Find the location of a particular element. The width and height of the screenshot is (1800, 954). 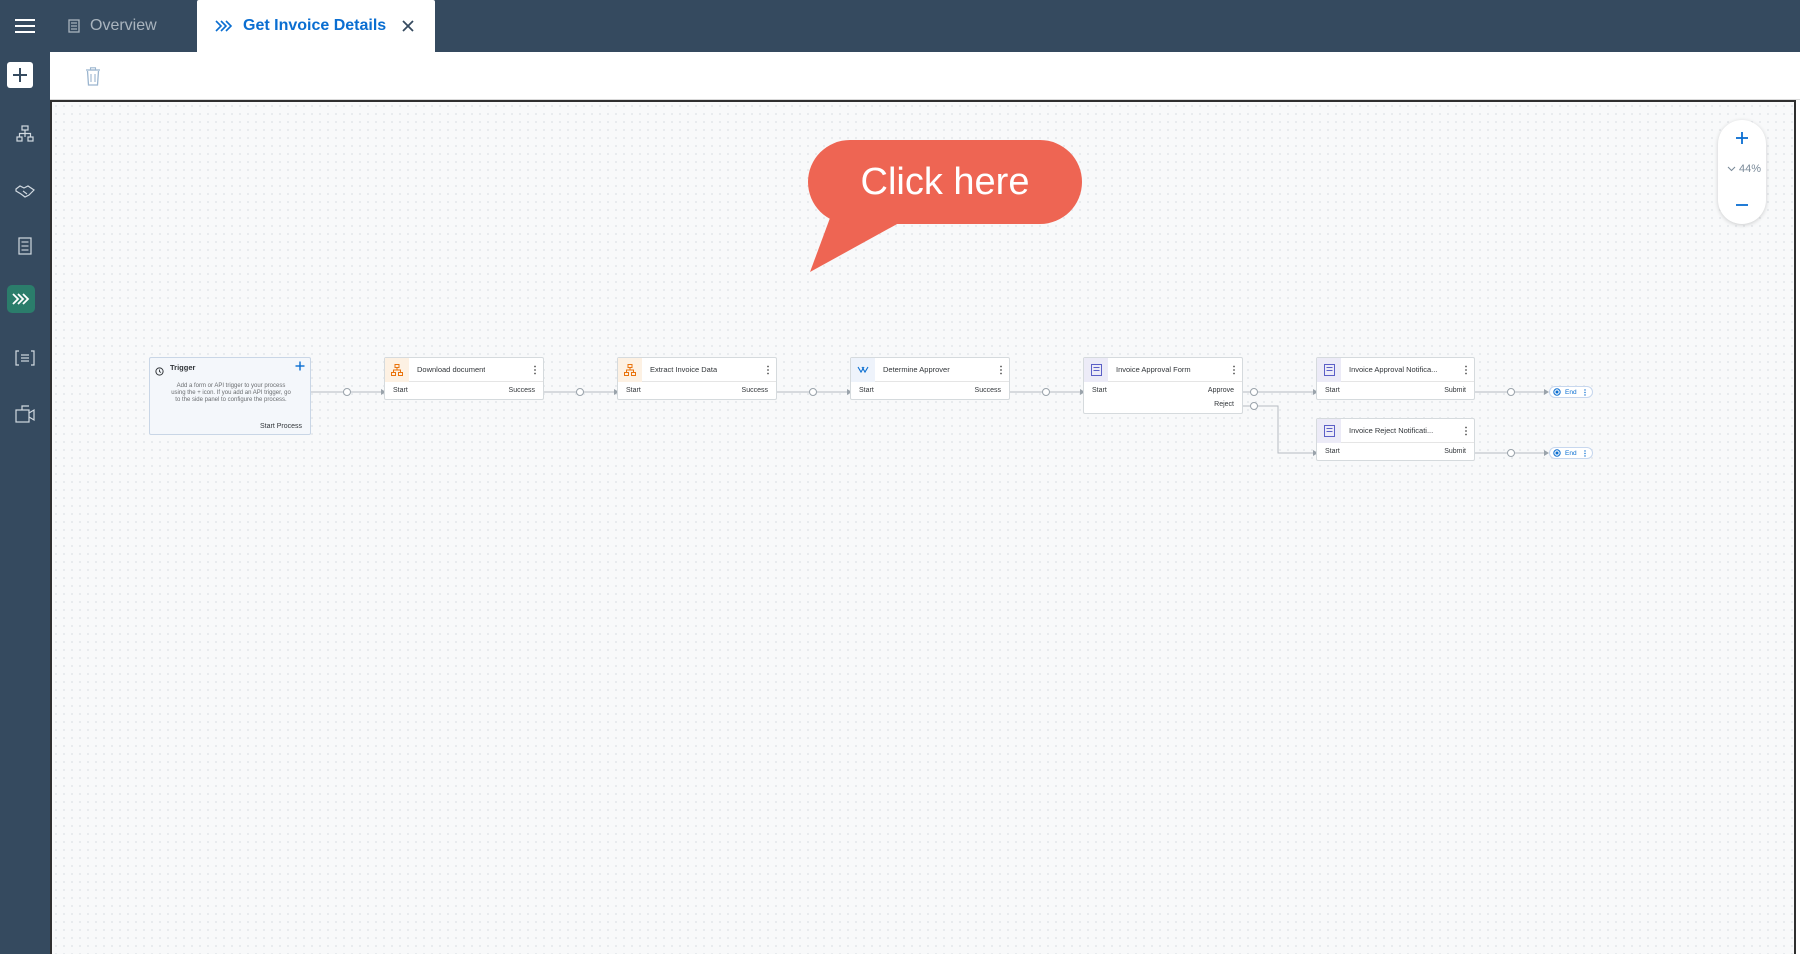

minus-icon is located at coordinates (1742, 205).